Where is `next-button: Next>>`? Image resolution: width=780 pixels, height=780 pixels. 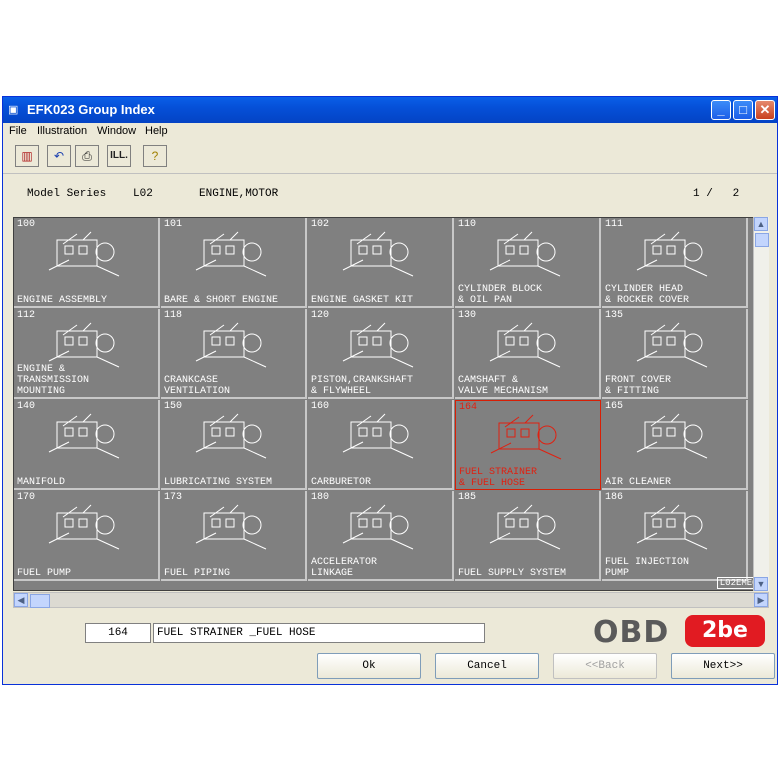 next-button: Next>> is located at coordinates (723, 666).